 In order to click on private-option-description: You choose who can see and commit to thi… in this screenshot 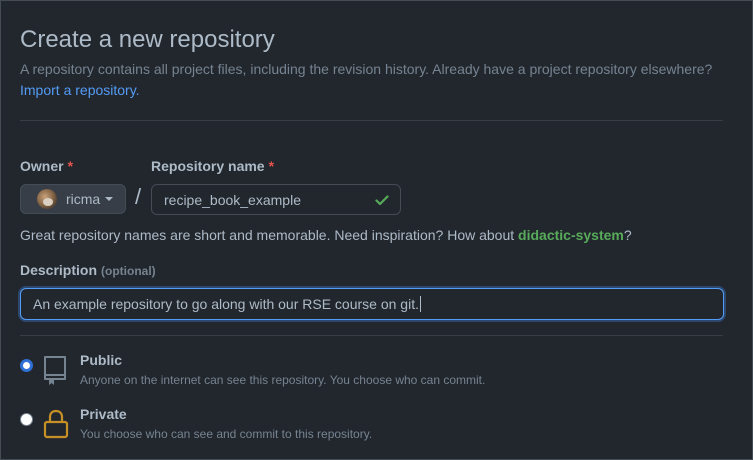, I will do `click(226, 434)`.